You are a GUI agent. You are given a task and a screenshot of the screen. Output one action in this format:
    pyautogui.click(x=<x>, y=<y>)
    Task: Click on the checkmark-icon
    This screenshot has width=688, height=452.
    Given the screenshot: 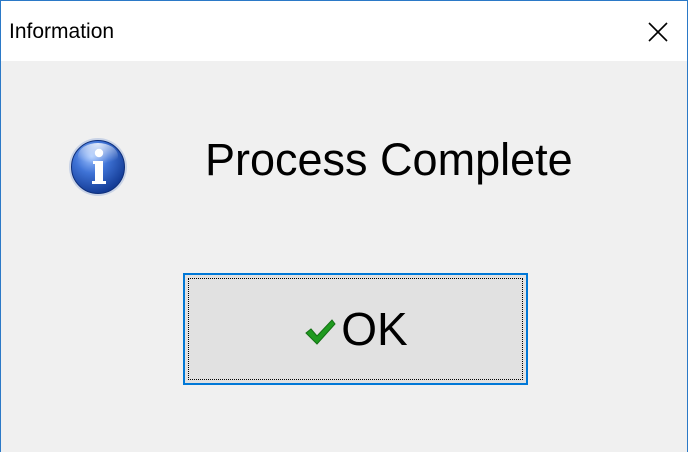 What is the action you would take?
    pyautogui.click(x=320, y=332)
    